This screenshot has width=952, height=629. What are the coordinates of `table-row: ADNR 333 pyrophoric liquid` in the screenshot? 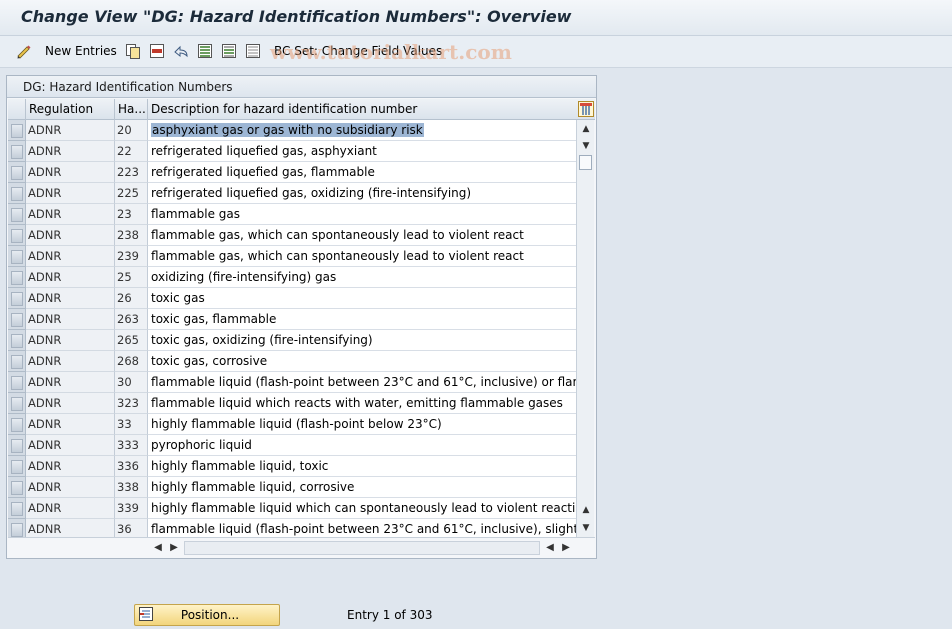 It's located at (301, 445).